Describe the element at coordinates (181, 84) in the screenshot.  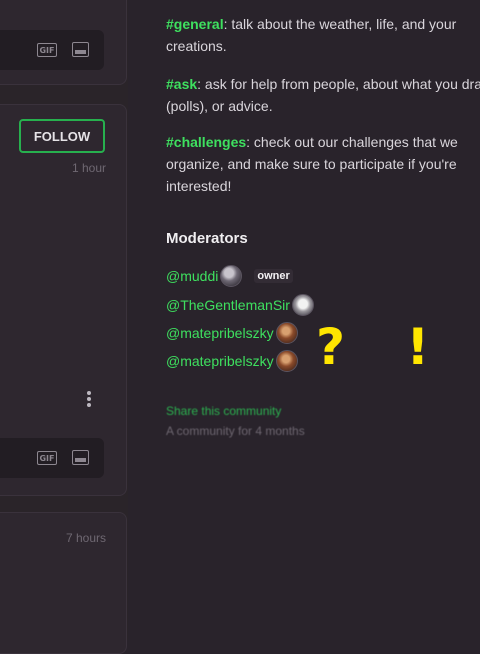
I see `channel-tag: #ask` at that location.